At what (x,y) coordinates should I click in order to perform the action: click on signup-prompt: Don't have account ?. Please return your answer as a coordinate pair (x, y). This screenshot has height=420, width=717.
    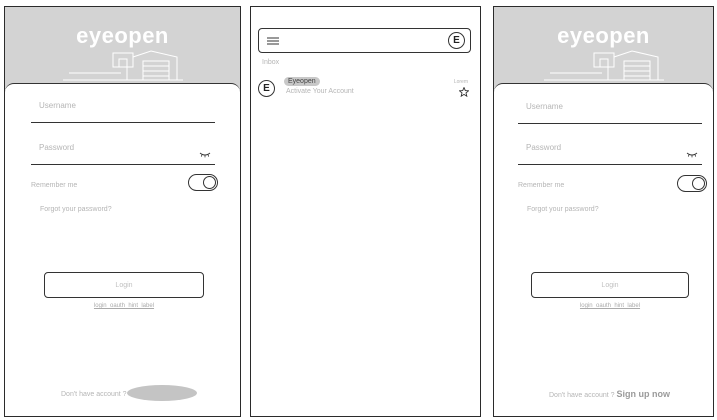
    Looking at the image, I should click on (94, 394).